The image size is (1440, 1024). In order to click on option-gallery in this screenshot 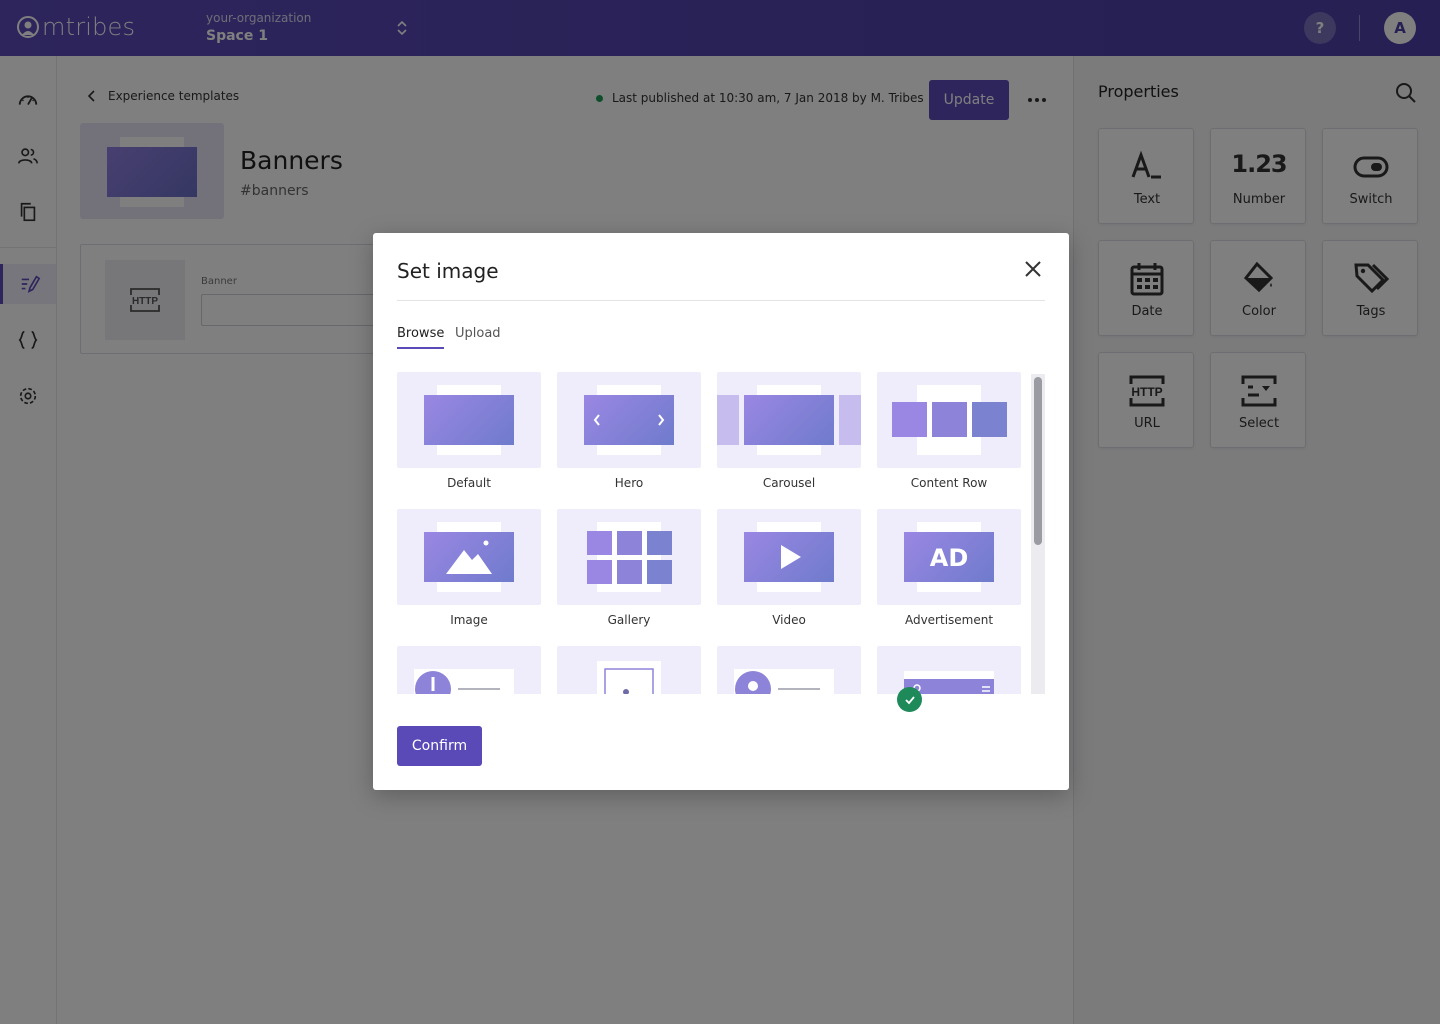, I will do `click(629, 557)`.